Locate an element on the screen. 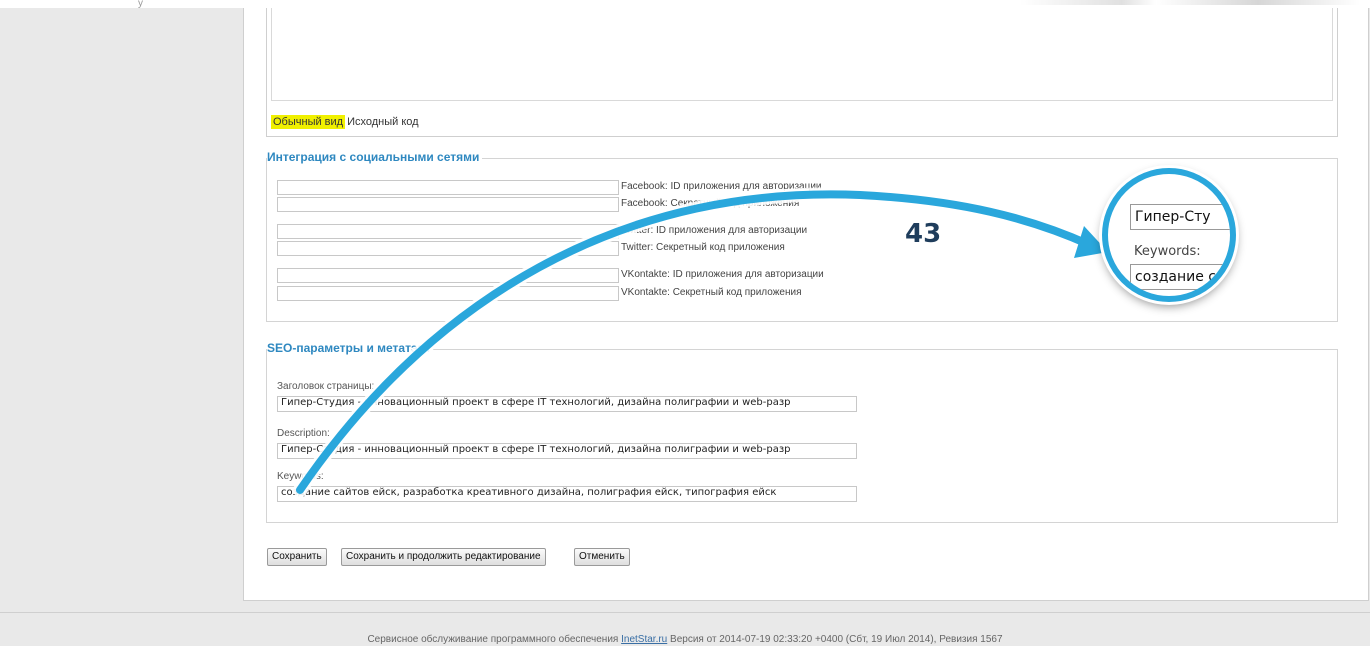 The width and height of the screenshot is (1370, 646). tab-source: Исходный код is located at coordinates (383, 122).